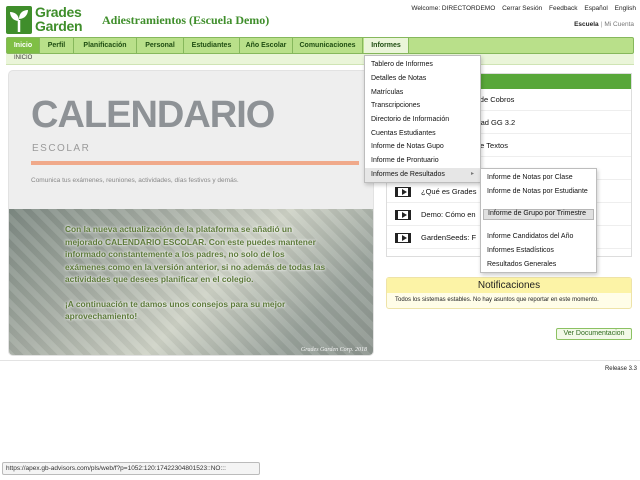 The height and width of the screenshot is (480, 640). I want to click on menu-item-prontuario: Informe de Prontuario, so click(422, 161).